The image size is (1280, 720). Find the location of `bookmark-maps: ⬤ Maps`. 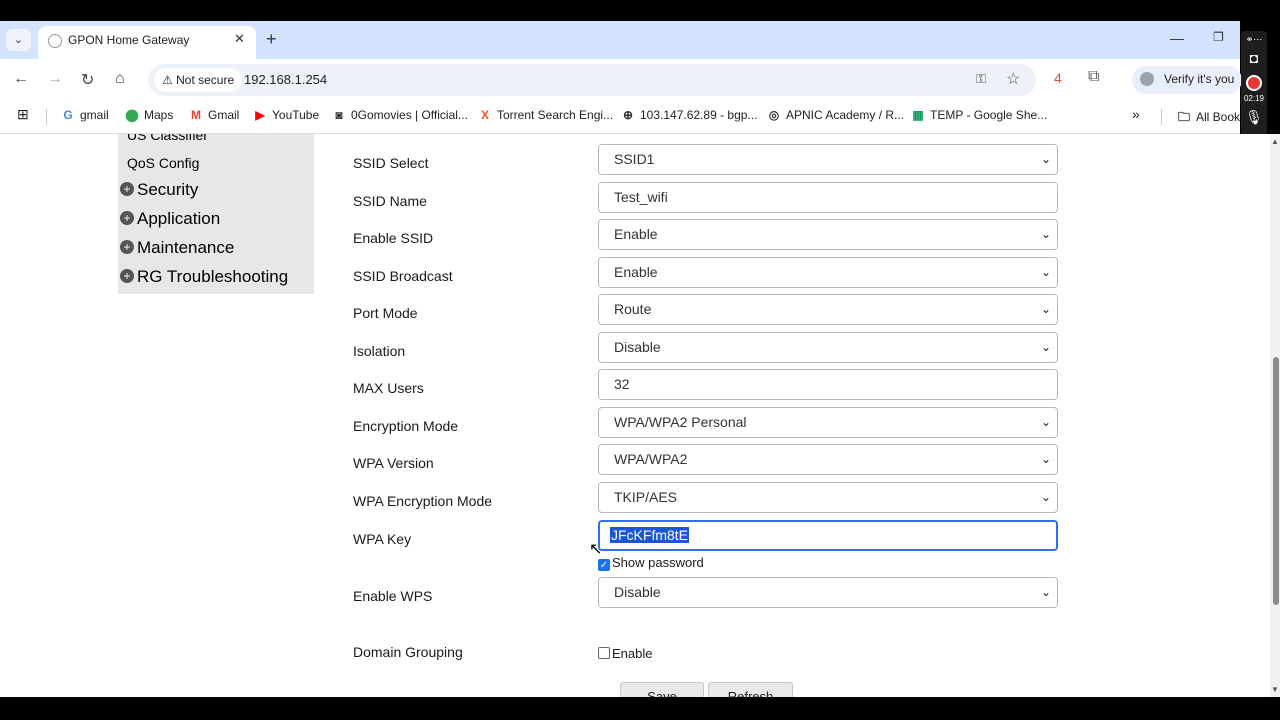

bookmark-maps: ⬤ Maps is located at coordinates (149, 115).